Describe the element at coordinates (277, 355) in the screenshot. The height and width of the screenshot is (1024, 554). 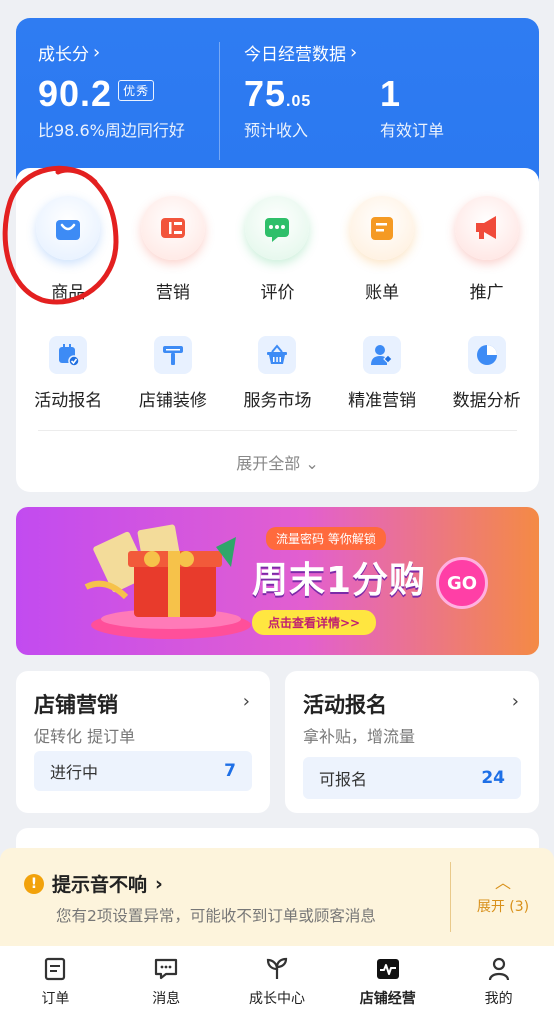
I see `basket-icon` at that location.